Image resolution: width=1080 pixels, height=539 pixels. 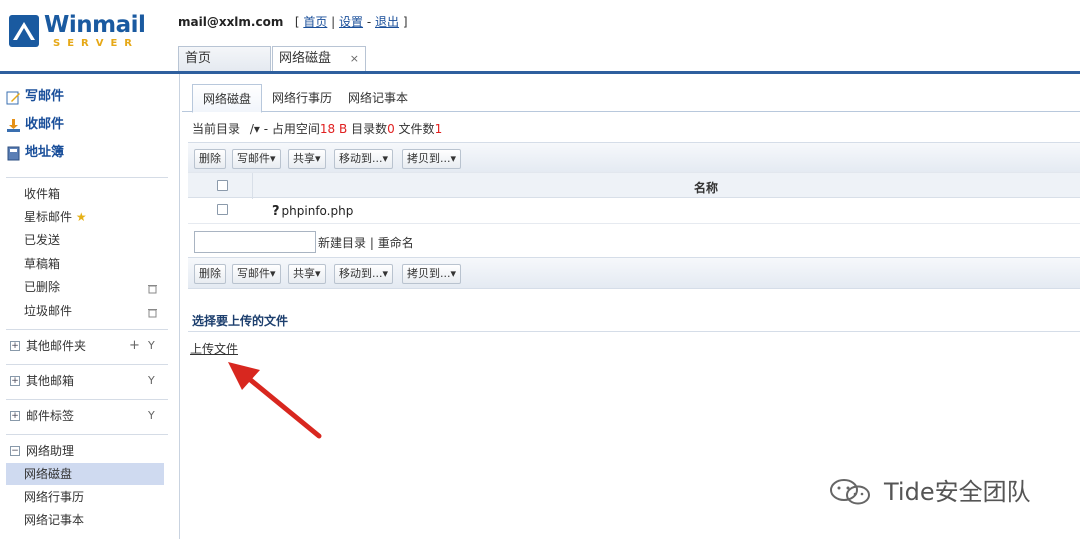 What do you see at coordinates (354, 59) in the screenshot?
I see `close-tab-icon: ×` at bounding box center [354, 59].